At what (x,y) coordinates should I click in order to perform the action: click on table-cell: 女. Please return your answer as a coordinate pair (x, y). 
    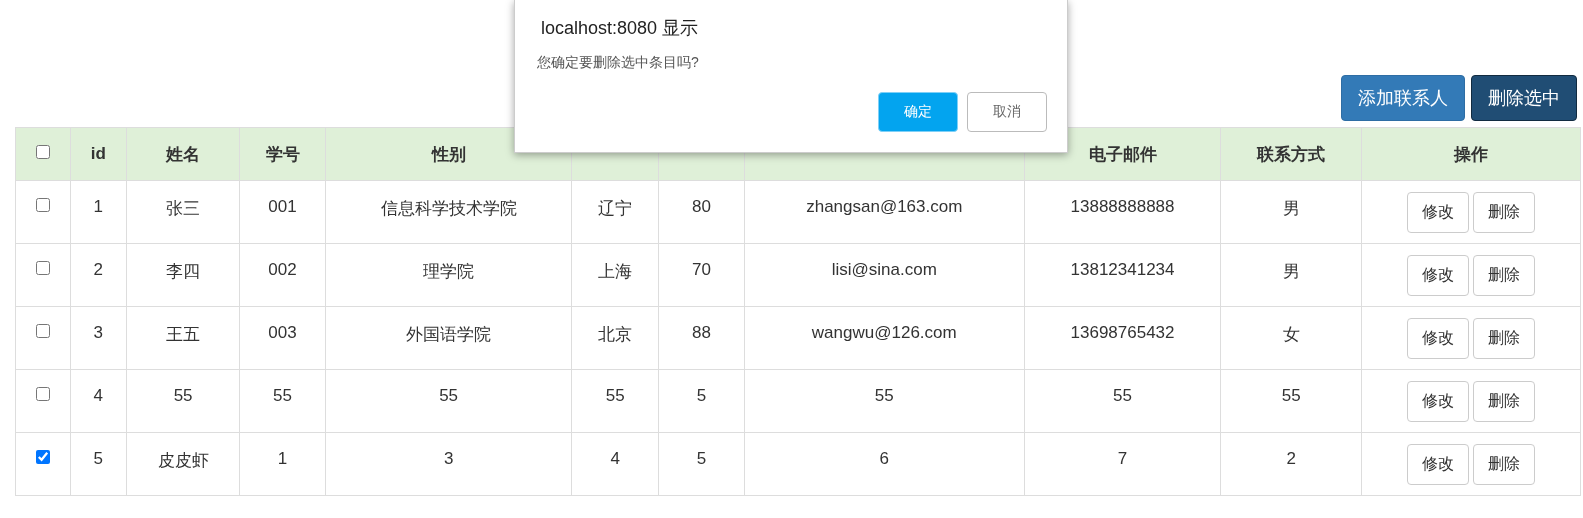
    Looking at the image, I should click on (1291, 334).